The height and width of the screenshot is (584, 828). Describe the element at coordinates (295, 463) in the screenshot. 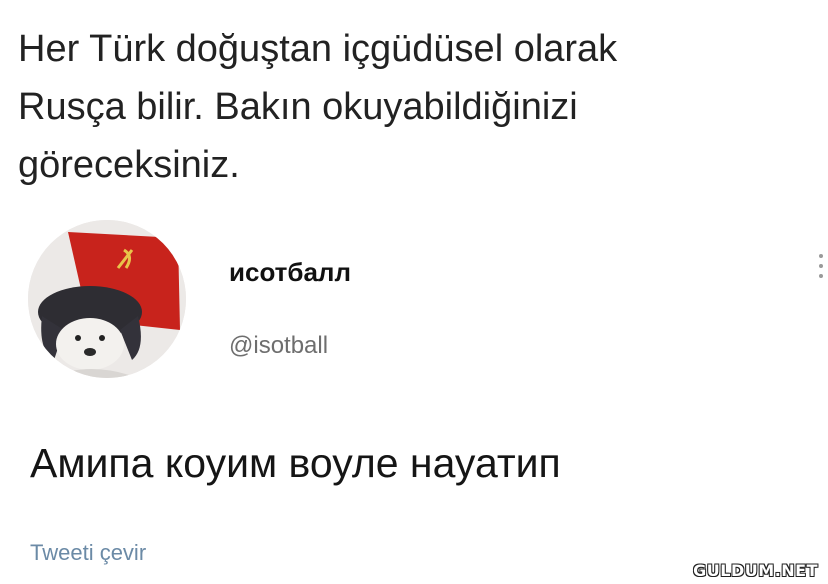

I see `tweet-text: Амипа коуим воуле науатип` at that location.